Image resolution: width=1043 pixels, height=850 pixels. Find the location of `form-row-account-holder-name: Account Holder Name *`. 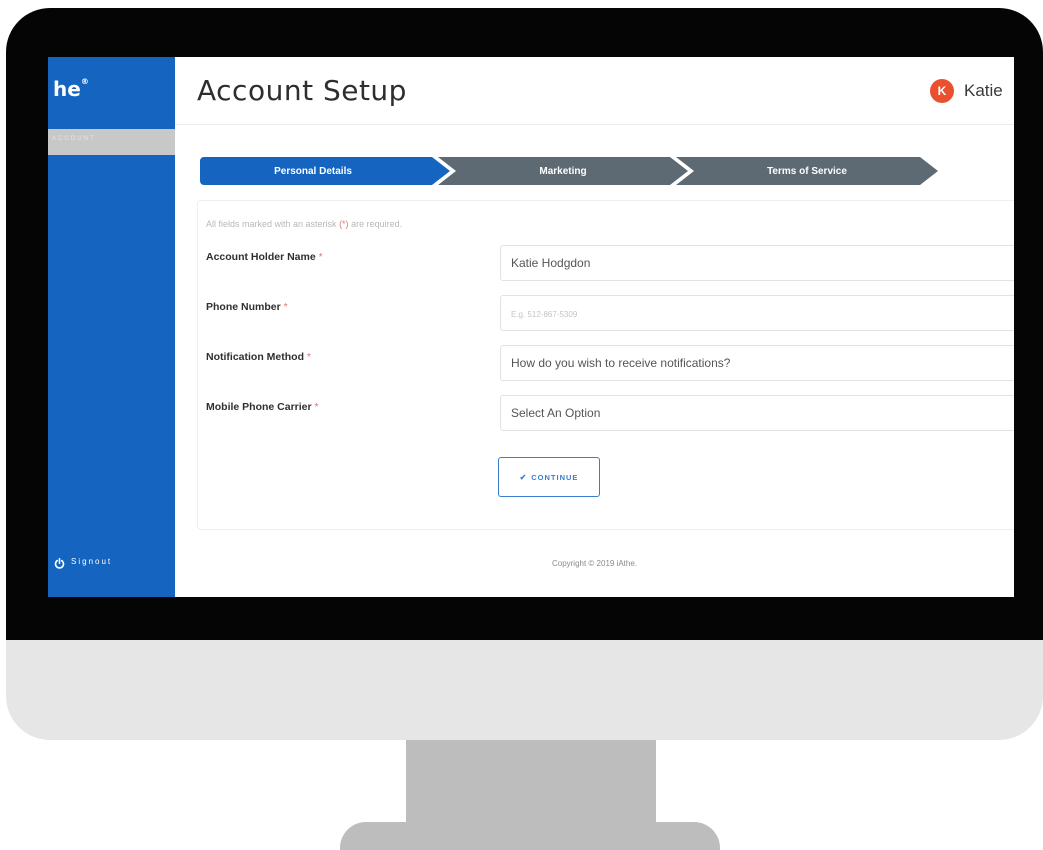

form-row-account-holder-name: Account Holder Name * is located at coordinates (610, 263).